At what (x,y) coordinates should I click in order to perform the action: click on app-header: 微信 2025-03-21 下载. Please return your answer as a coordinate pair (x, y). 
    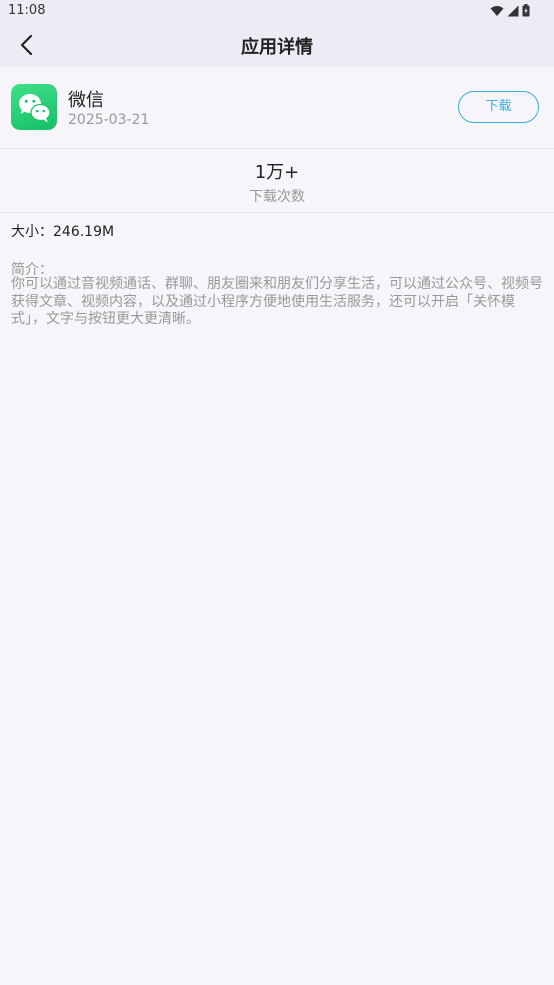
    Looking at the image, I should click on (277, 107).